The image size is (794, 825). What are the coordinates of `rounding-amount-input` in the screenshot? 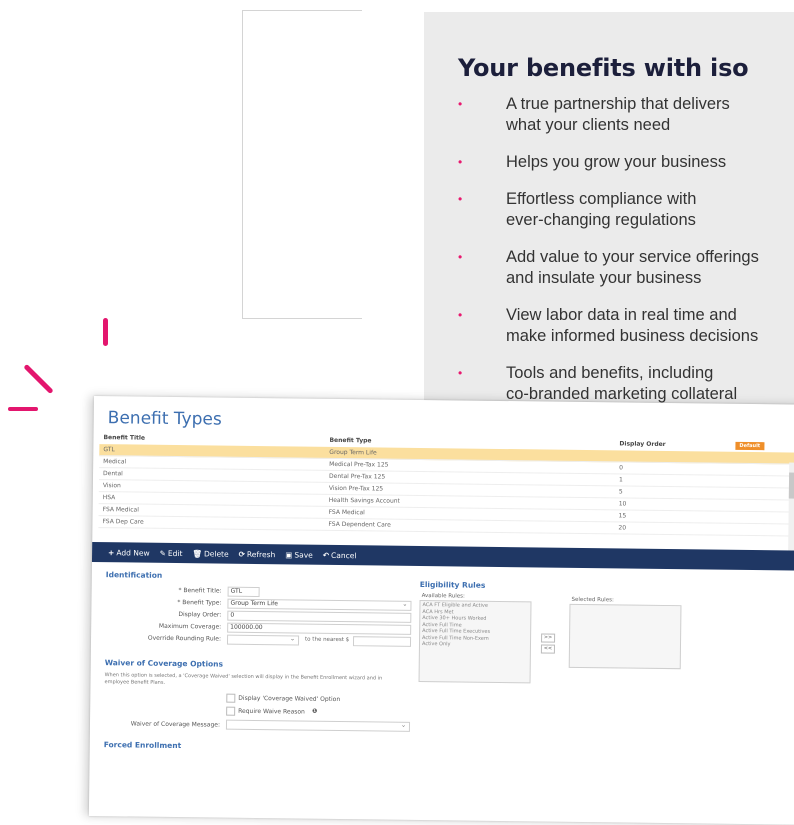 It's located at (382, 641).